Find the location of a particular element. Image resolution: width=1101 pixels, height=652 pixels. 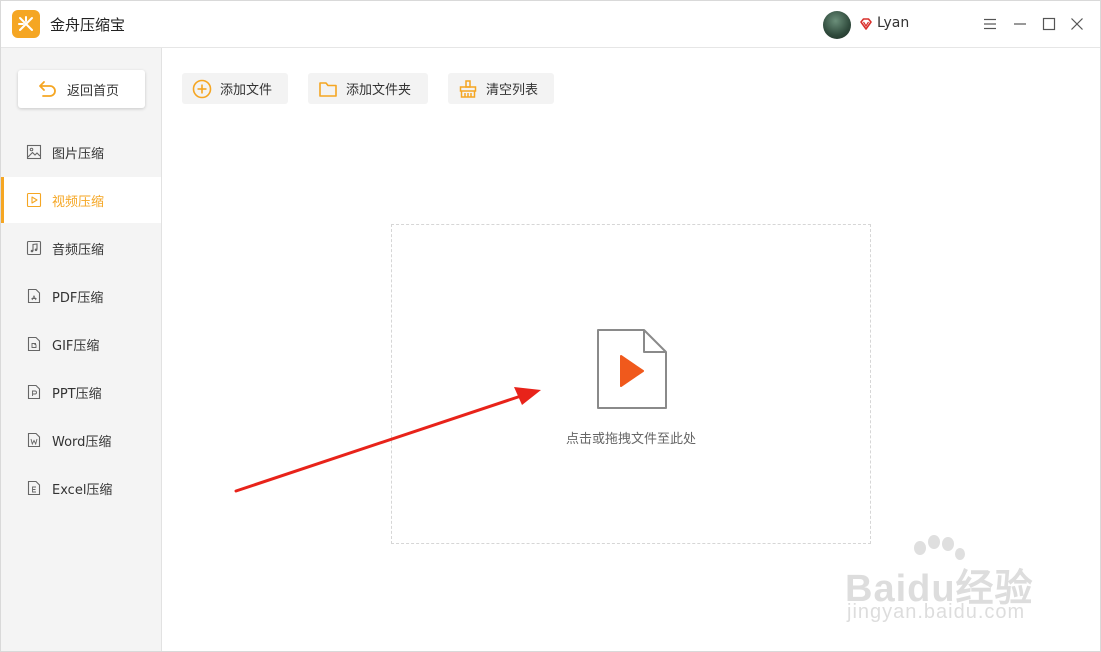

sidebar-item-label: PPT压缩 is located at coordinates (77, 394).